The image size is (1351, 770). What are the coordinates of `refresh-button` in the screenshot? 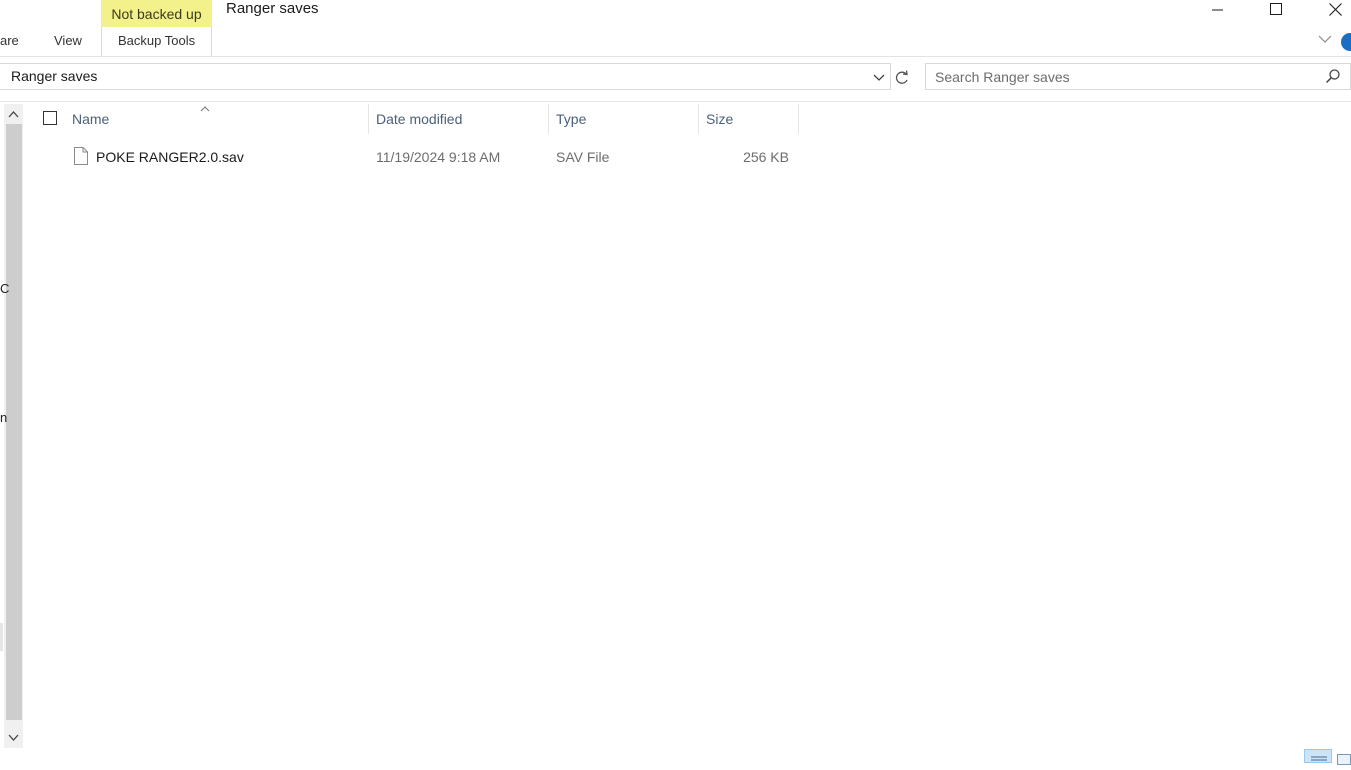 It's located at (903, 77).